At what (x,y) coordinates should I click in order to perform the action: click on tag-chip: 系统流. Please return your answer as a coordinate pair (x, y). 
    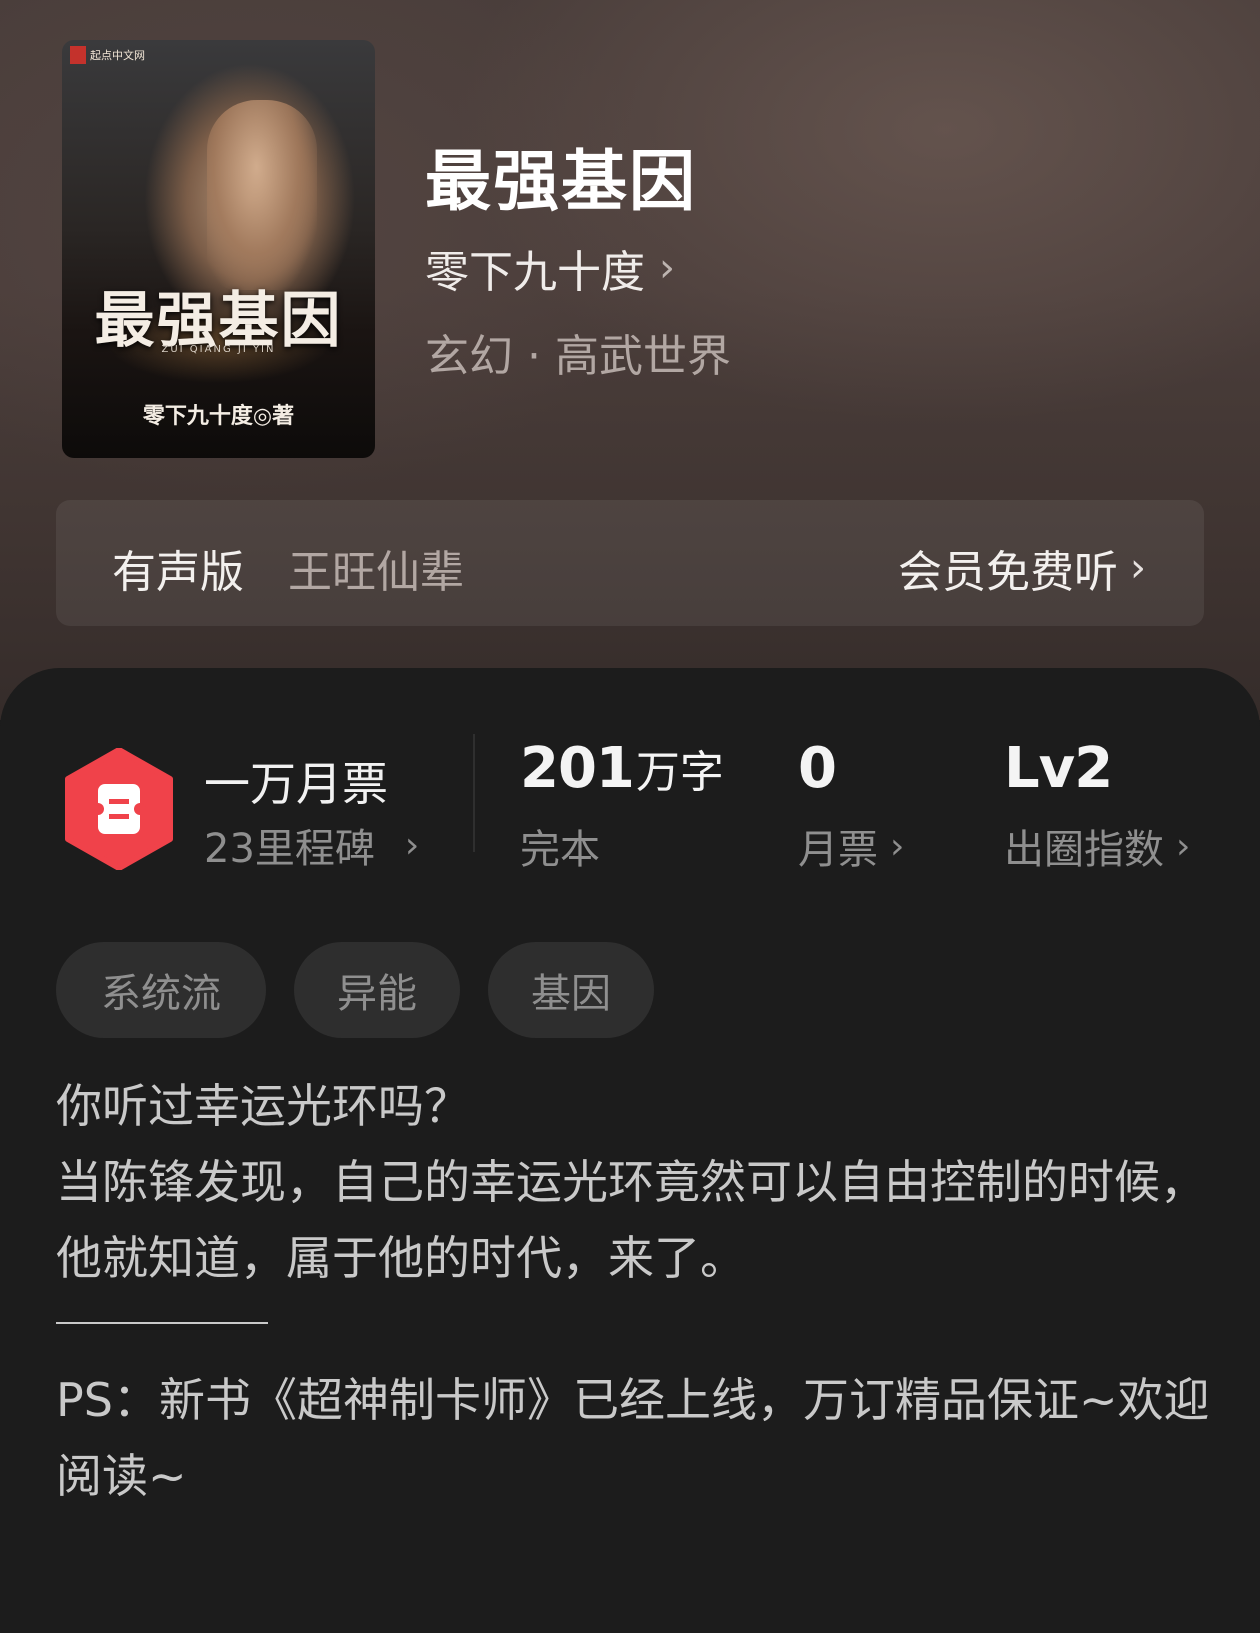
    Looking at the image, I should click on (161, 990).